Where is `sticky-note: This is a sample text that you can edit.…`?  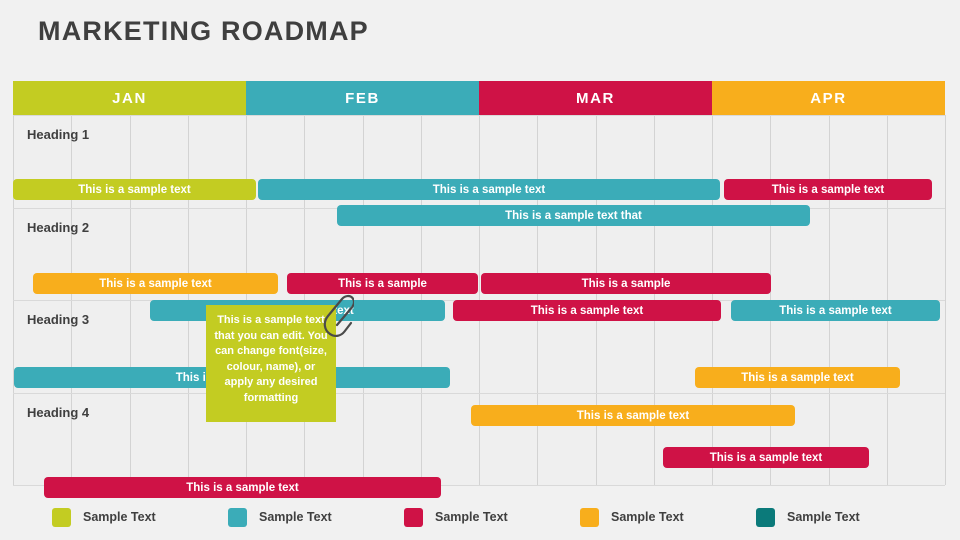
sticky-note: This is a sample text that you can edit.… is located at coordinates (271, 363).